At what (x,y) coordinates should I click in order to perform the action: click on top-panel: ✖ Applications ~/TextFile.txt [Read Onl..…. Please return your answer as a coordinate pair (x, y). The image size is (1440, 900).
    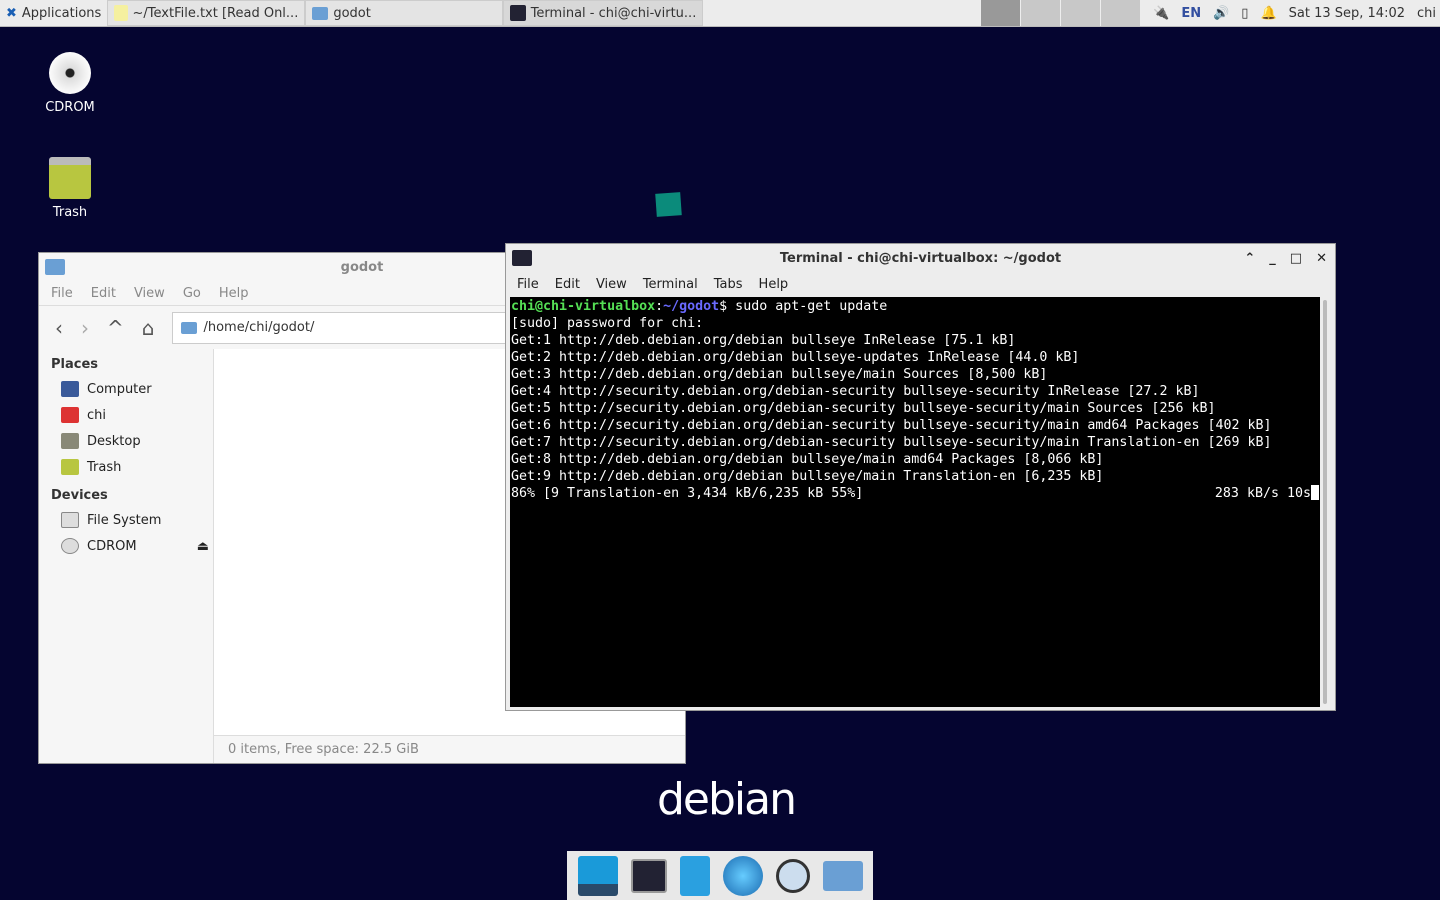
    Looking at the image, I should click on (720, 13).